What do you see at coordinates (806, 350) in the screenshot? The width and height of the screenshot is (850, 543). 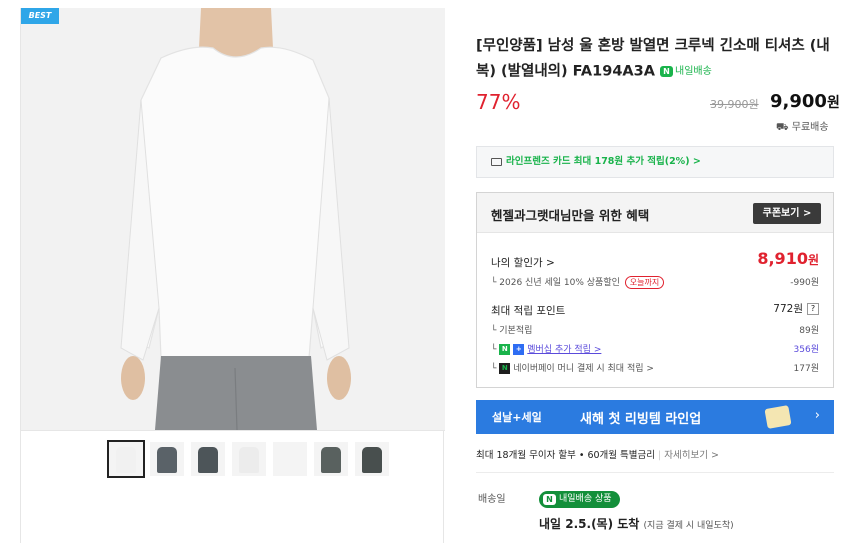 I see `membership-value: 356원` at bounding box center [806, 350].